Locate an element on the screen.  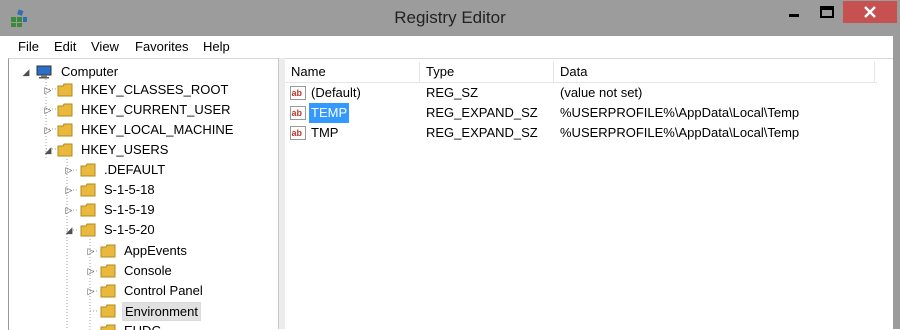
value-name: (Default) is located at coordinates (336, 92).